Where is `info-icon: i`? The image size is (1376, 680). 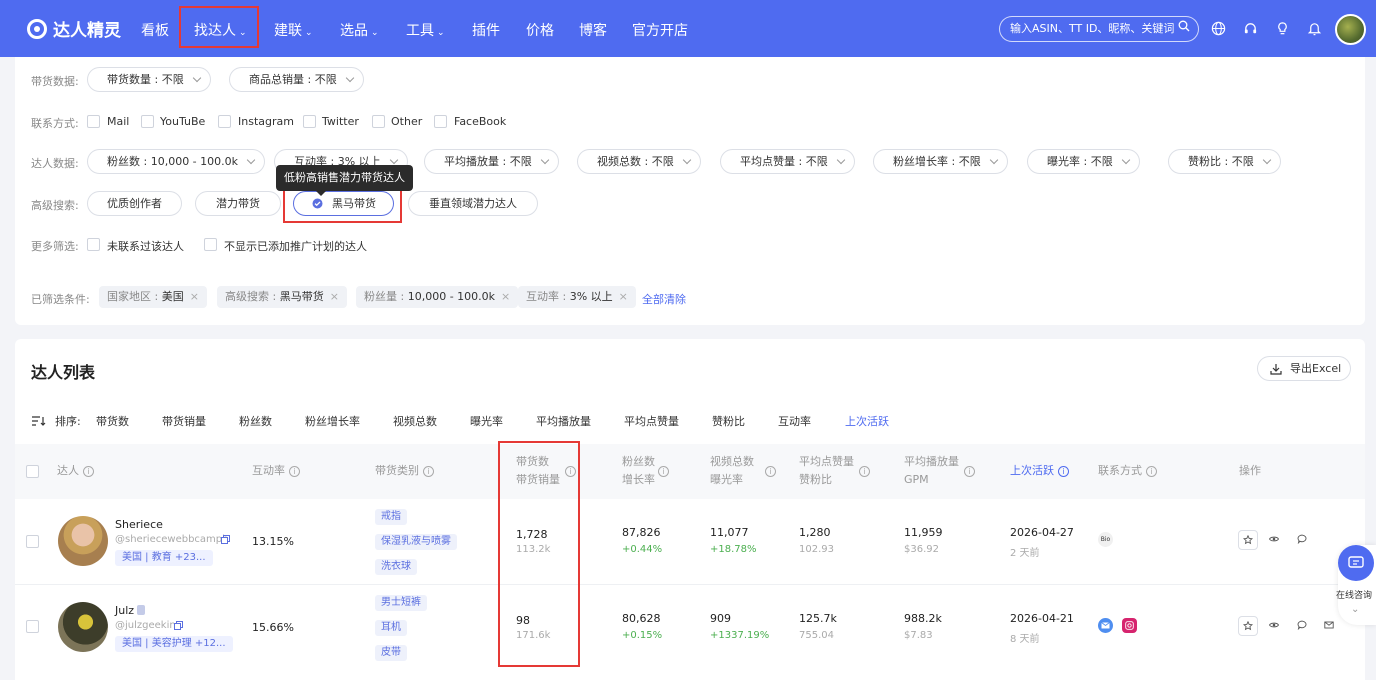 info-icon: i is located at coordinates (864, 471).